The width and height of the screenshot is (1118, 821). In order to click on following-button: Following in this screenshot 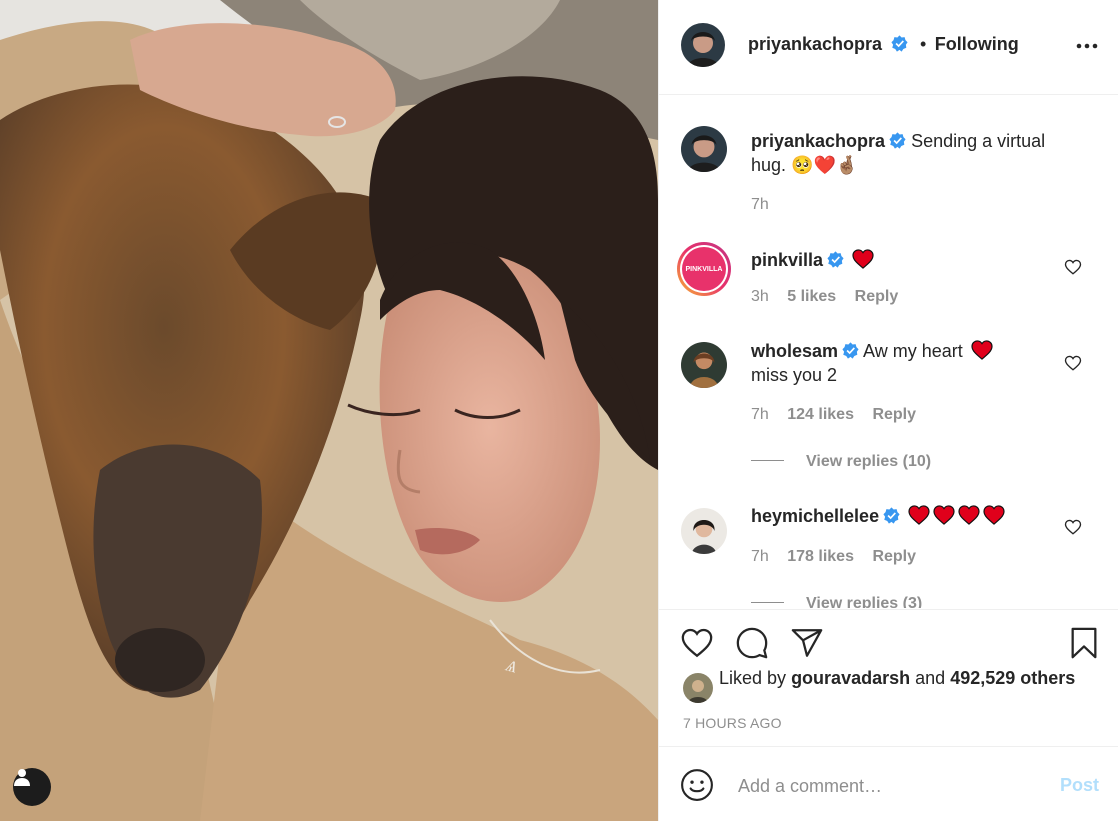, I will do `click(977, 44)`.